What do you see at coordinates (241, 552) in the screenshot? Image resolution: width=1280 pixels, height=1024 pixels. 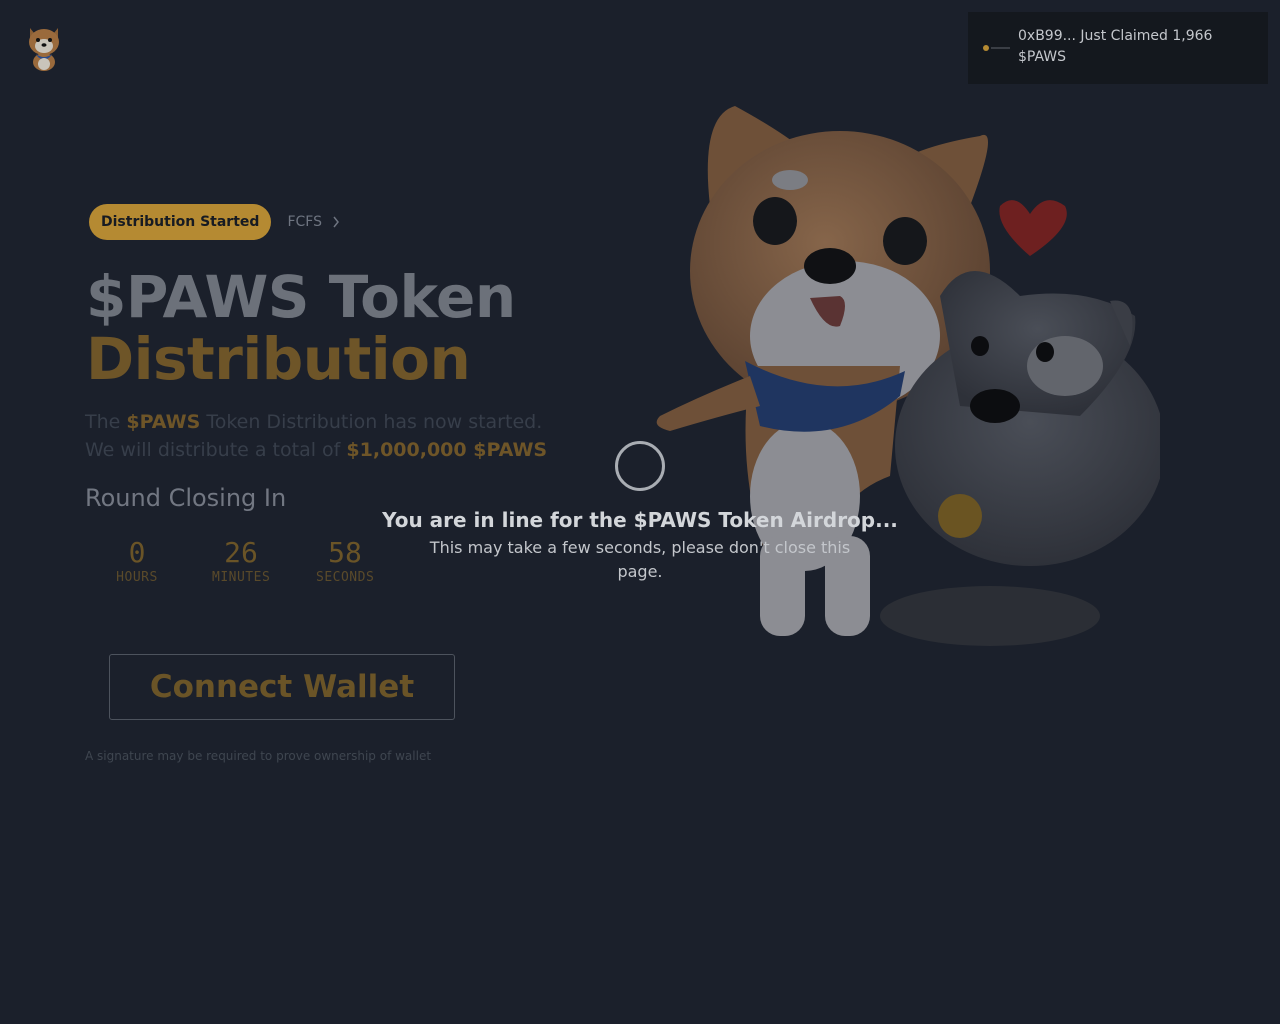 I see `minutes-value: 26` at bounding box center [241, 552].